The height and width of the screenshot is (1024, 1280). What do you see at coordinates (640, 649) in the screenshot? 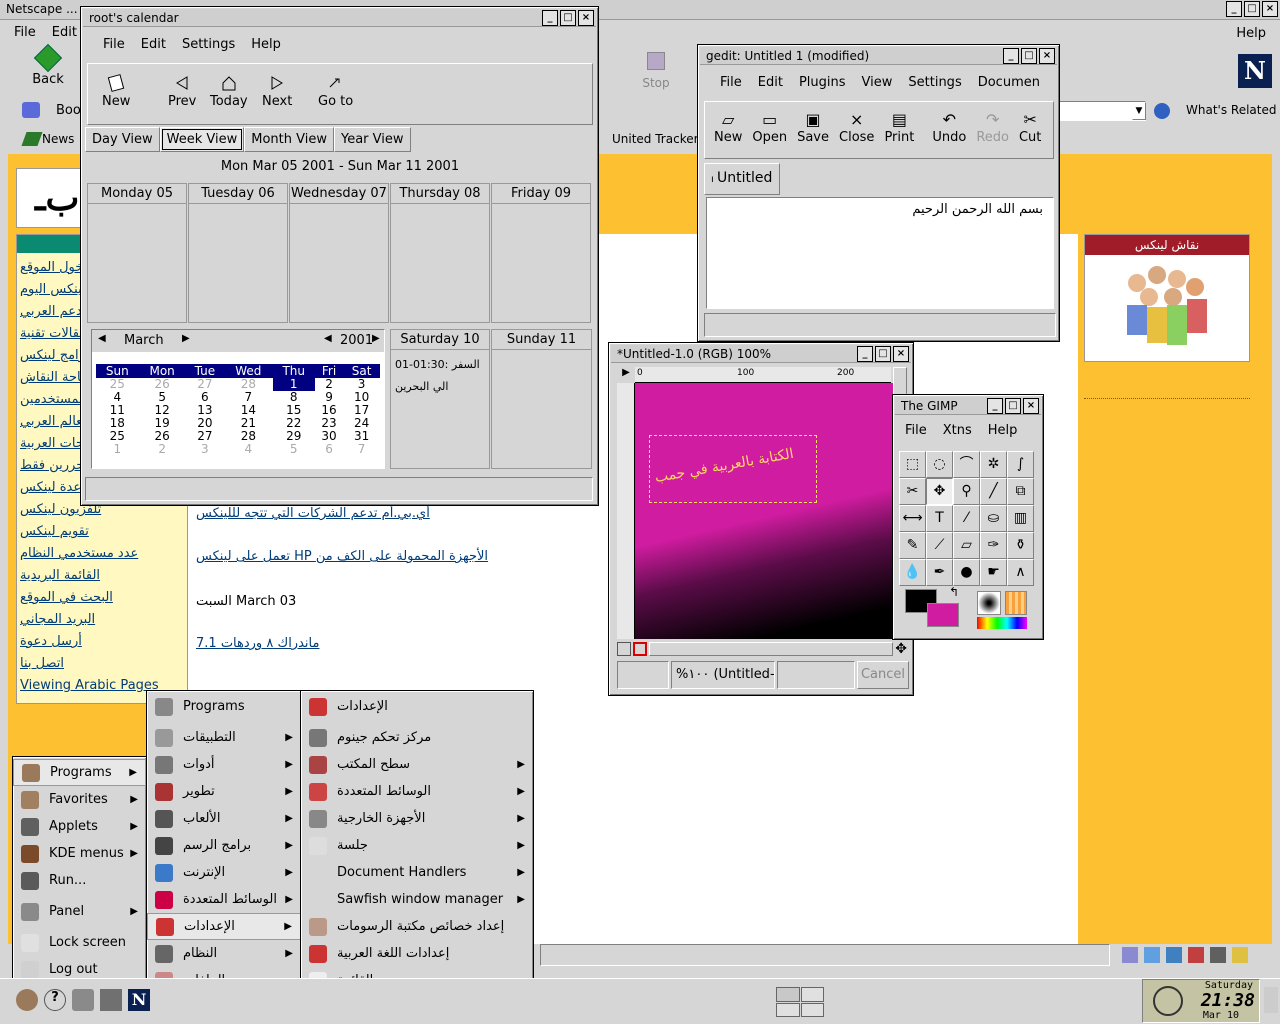
I see `quickmask-on-icon` at bounding box center [640, 649].